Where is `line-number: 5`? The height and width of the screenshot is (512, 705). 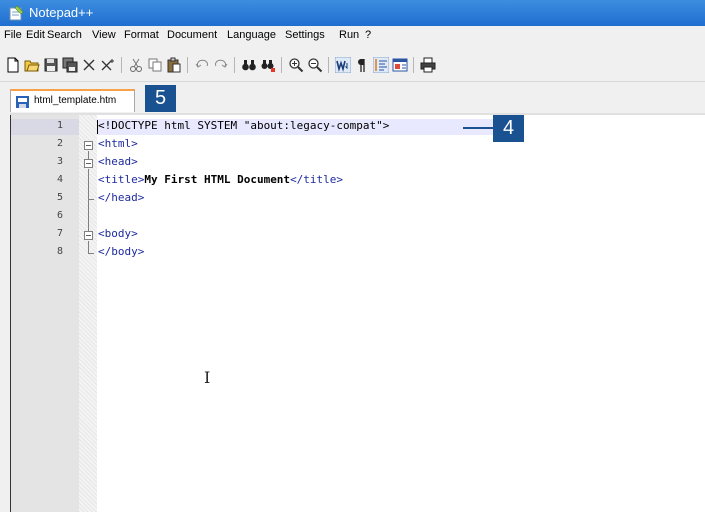 line-number: 5 is located at coordinates (59, 197).